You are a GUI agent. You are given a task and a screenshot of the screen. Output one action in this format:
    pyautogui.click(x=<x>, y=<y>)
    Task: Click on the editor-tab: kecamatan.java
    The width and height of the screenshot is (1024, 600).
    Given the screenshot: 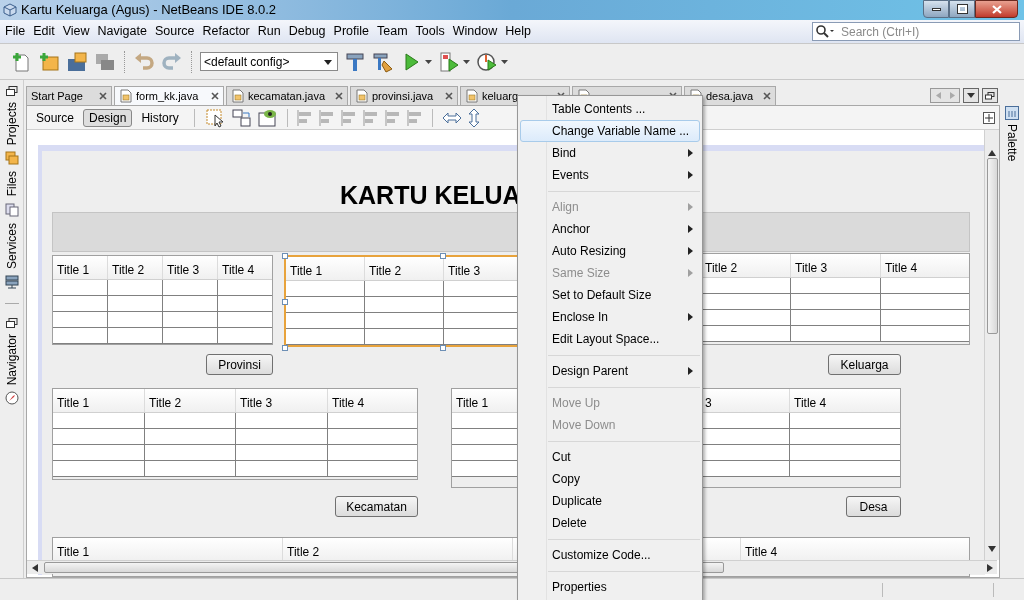 What is the action you would take?
    pyautogui.click(x=287, y=95)
    